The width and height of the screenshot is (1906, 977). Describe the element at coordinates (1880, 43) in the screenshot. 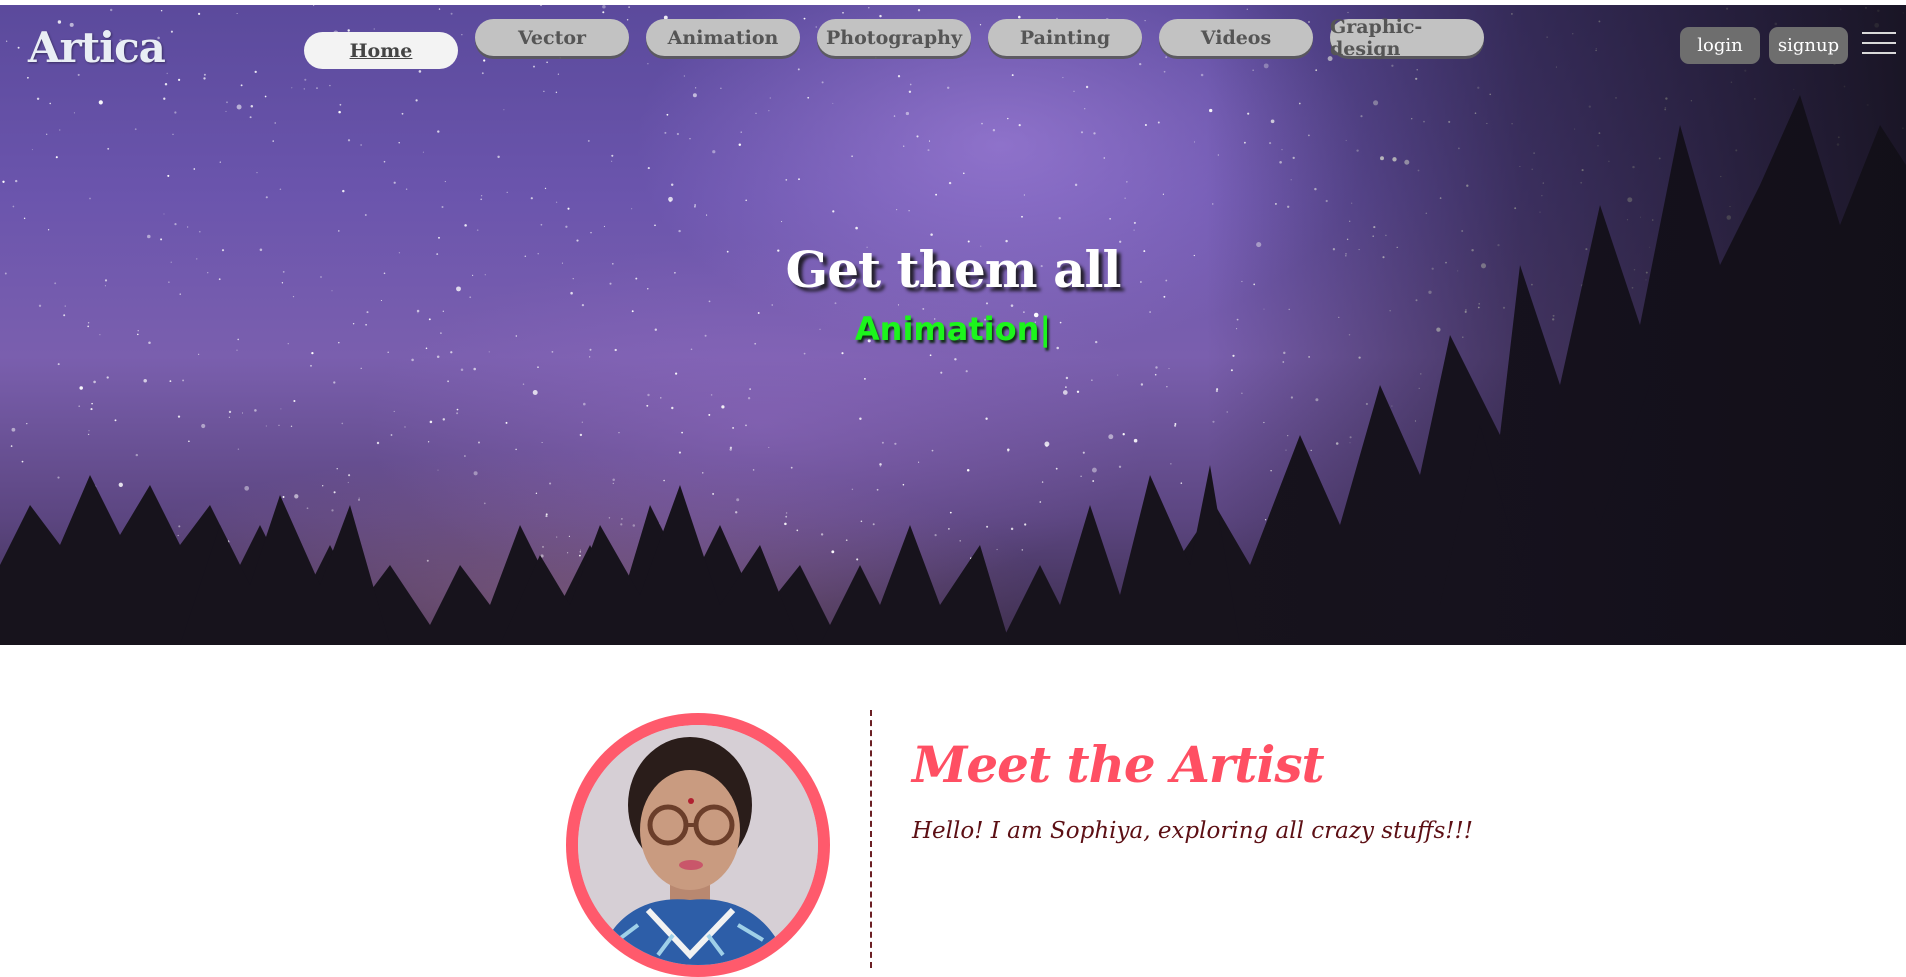

I see `hamburger-menu-icon` at that location.